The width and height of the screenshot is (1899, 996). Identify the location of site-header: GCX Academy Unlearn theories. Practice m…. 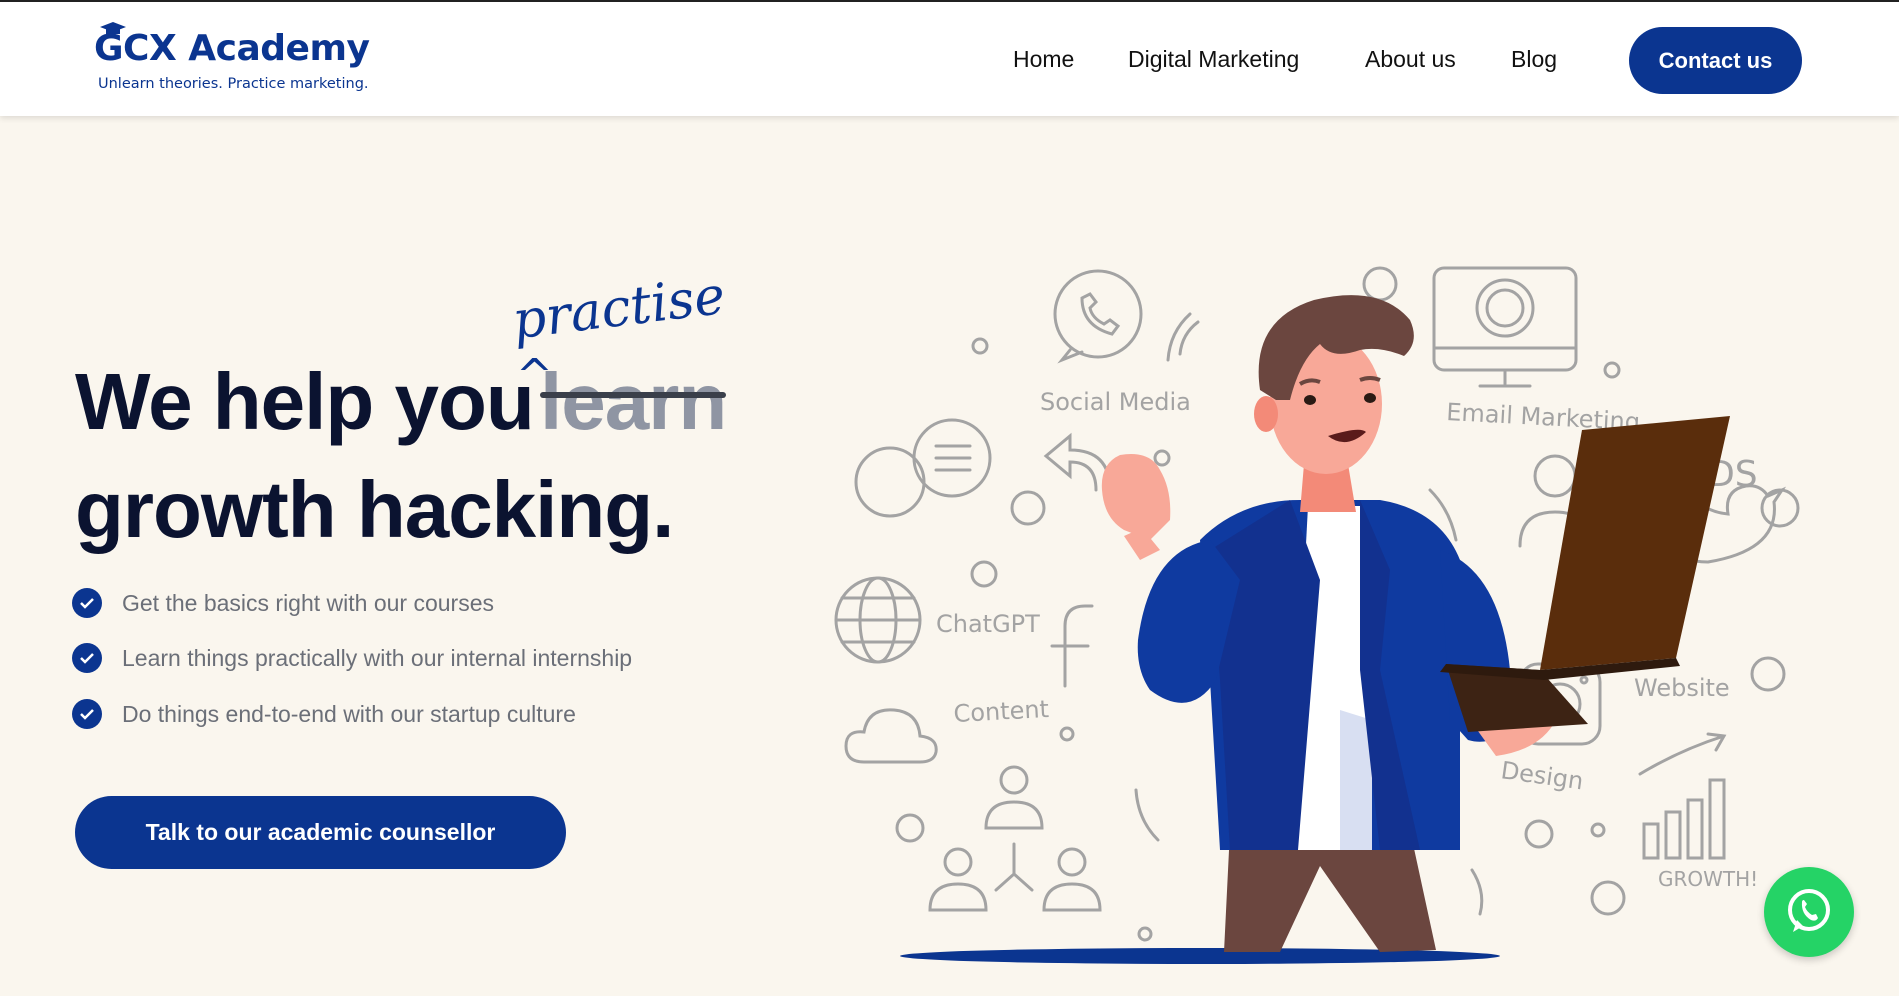
(949, 59).